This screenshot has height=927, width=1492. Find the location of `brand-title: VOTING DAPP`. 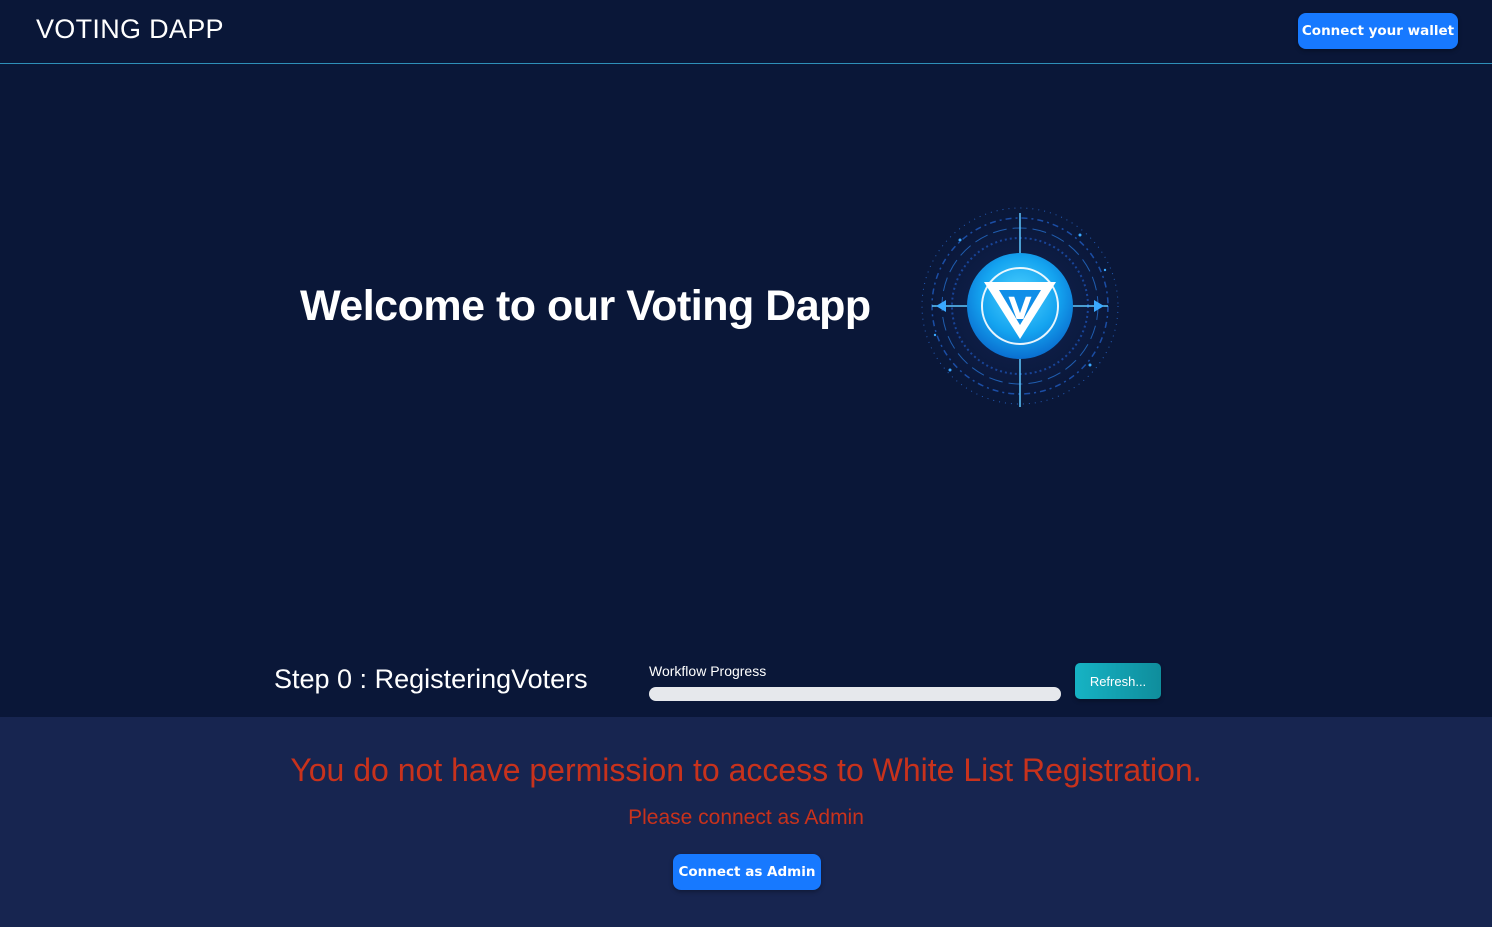

brand-title: VOTING DAPP is located at coordinates (130, 29).